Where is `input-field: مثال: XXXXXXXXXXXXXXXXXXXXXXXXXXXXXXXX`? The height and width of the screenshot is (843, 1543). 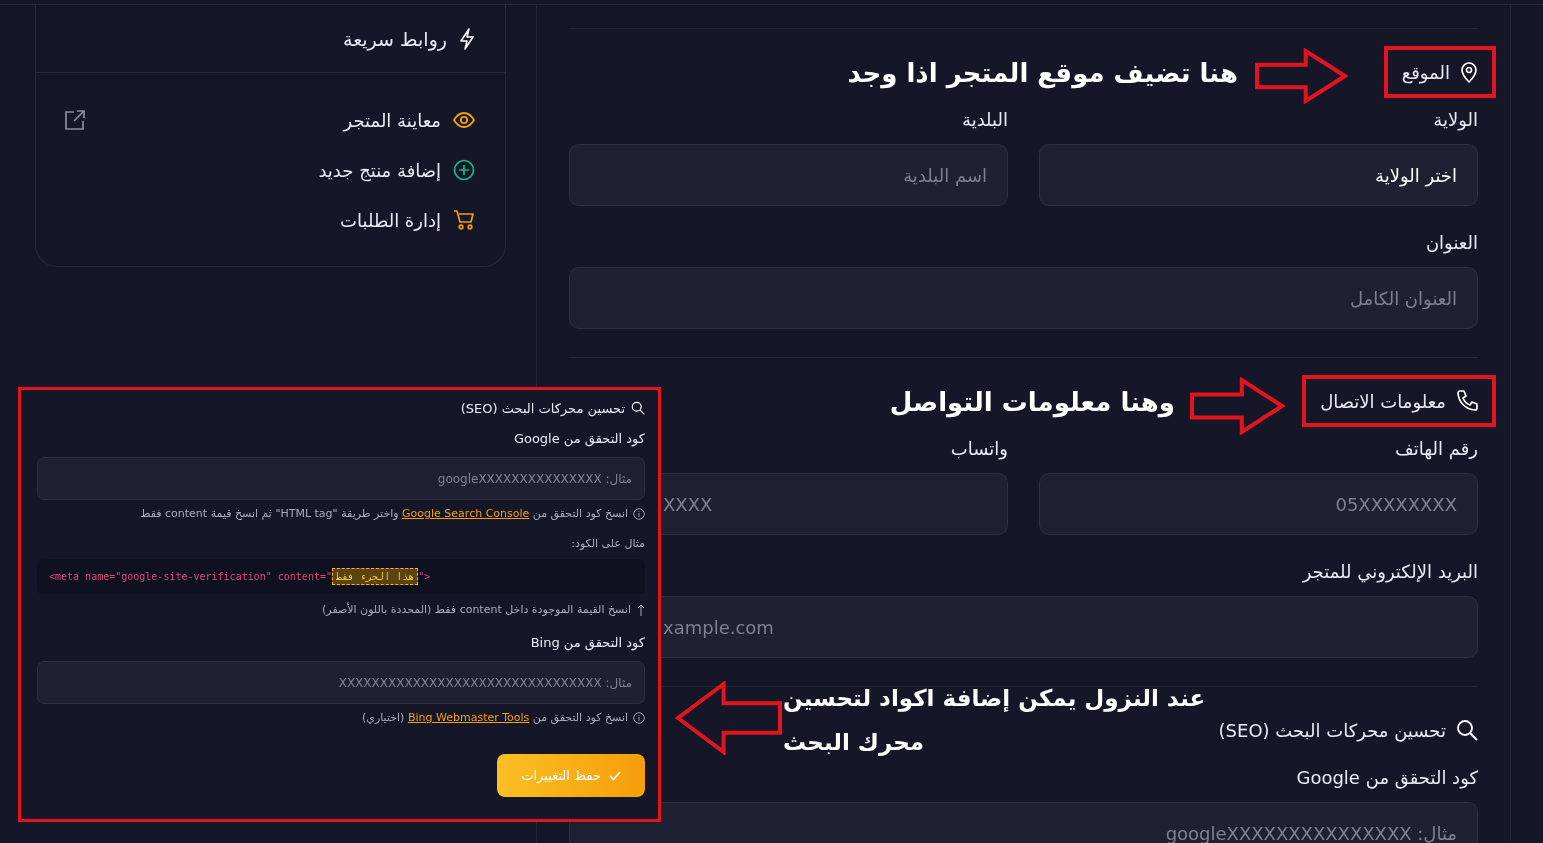
input-field: مثال: XXXXXXXXXXXXXXXXXXXXXXXXXXXXXXXX is located at coordinates (341, 682).